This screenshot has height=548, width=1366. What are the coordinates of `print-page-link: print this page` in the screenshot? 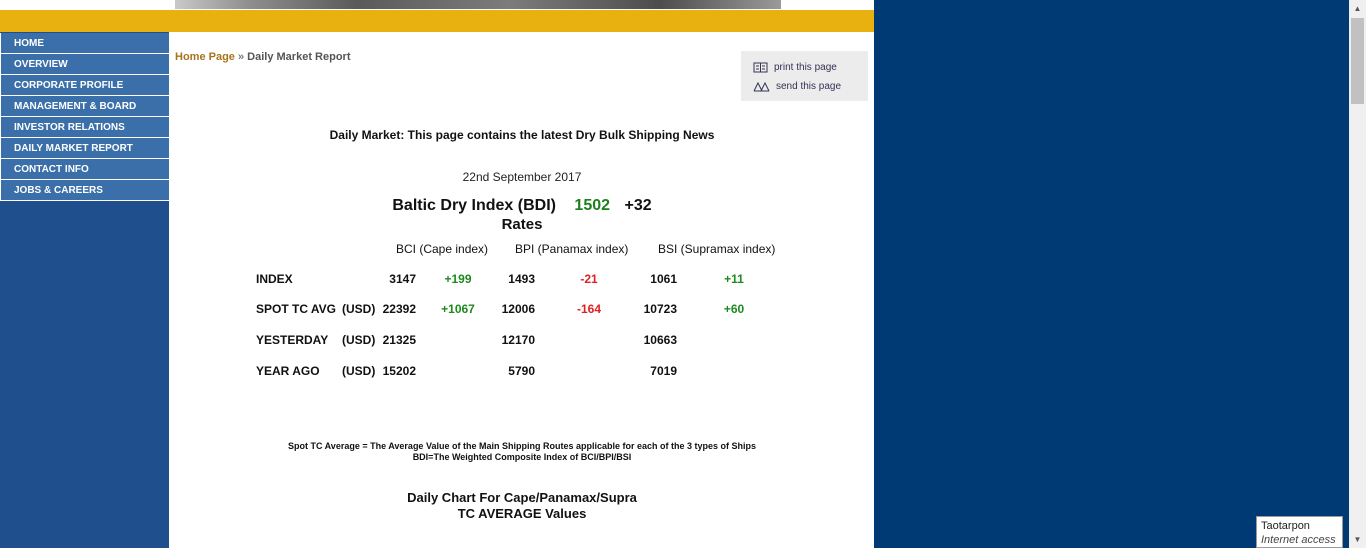 It's located at (795, 67).